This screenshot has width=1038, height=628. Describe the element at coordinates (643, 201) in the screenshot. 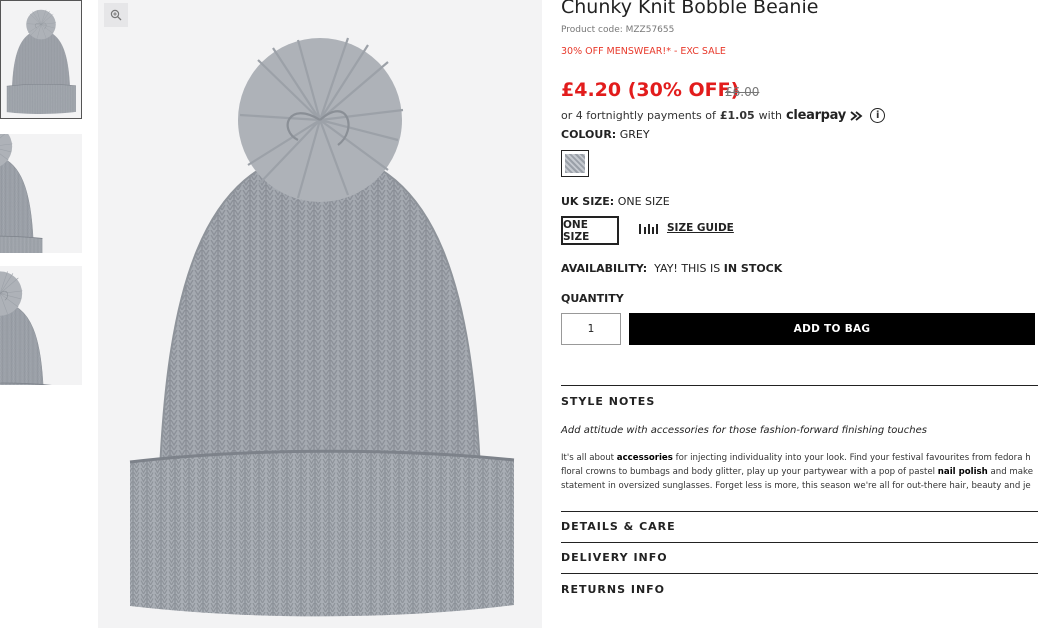

I see `size-value: ONE SIZE` at that location.